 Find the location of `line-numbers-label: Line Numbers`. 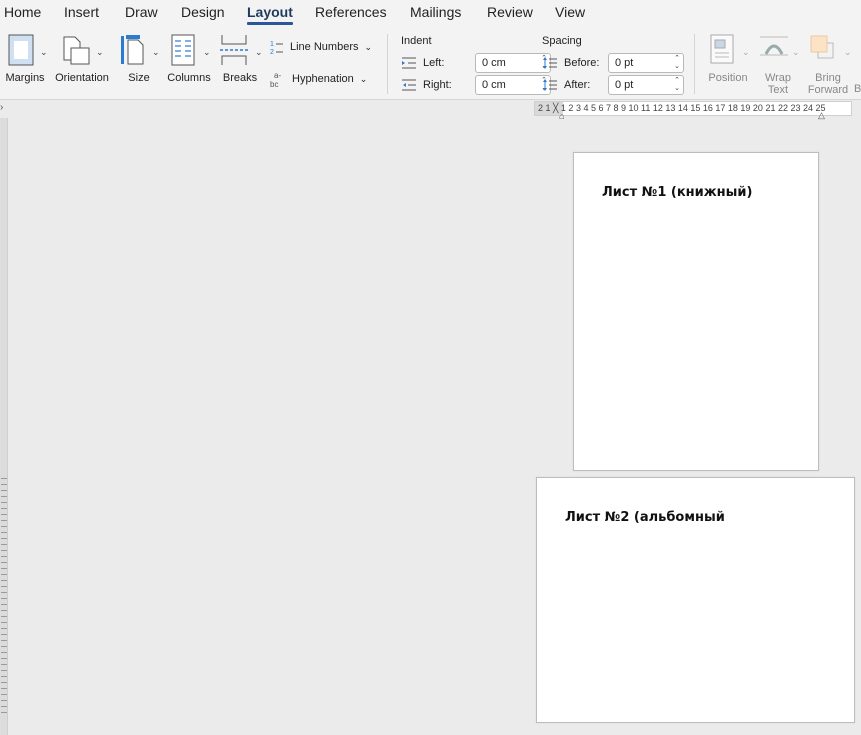

line-numbers-label: Line Numbers is located at coordinates (324, 47).